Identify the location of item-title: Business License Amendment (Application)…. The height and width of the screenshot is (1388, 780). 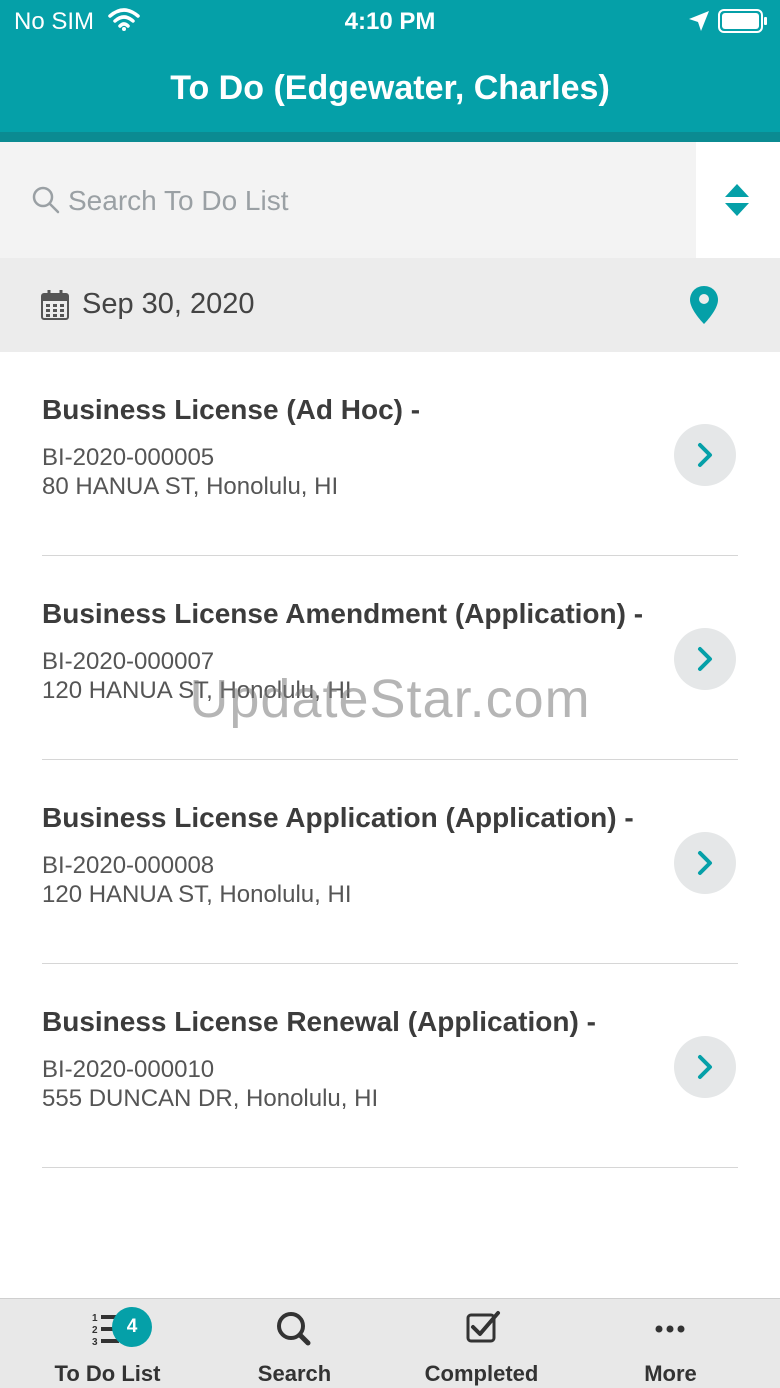
(343, 613).